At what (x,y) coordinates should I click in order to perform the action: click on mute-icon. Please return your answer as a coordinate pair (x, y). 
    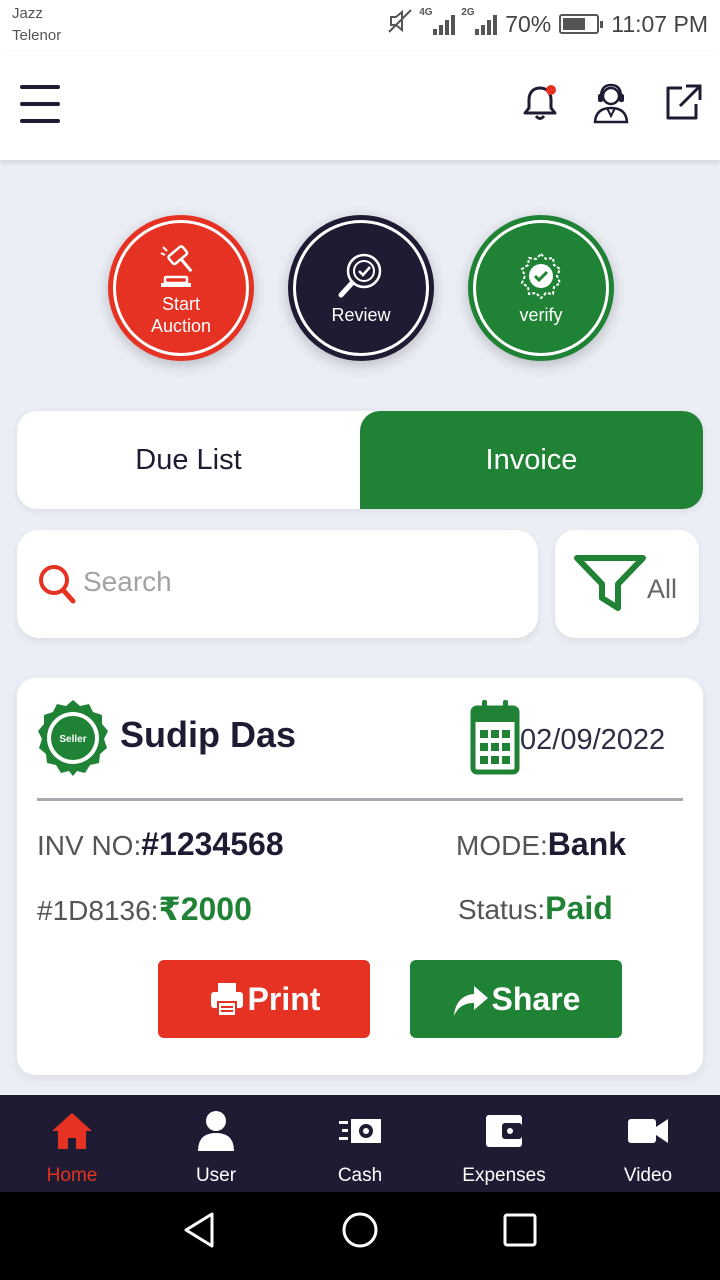
    Looking at the image, I should click on (400, 24).